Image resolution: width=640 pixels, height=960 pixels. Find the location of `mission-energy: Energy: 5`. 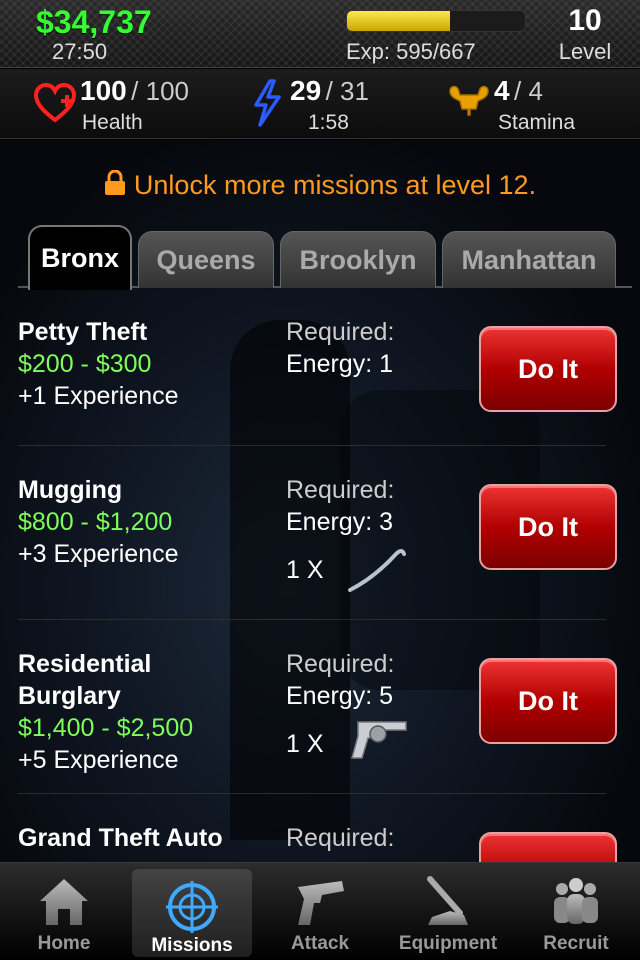

mission-energy: Energy: 5 is located at coordinates (340, 696).